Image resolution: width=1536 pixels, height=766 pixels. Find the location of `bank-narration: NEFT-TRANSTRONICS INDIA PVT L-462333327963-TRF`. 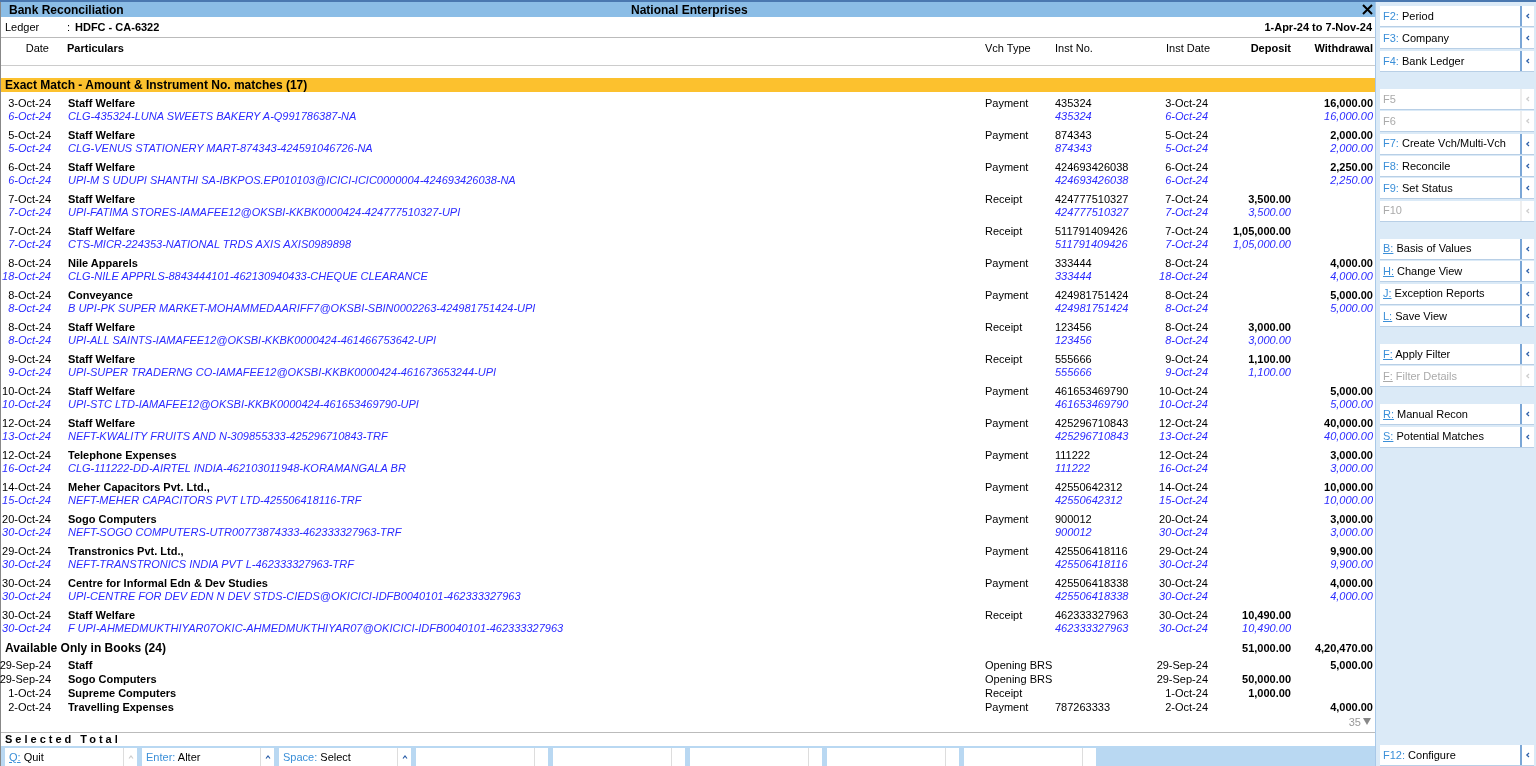

bank-narration: NEFT-TRANSTRONICS INDIA PVT L-462333327963-TRF is located at coordinates (211, 564).